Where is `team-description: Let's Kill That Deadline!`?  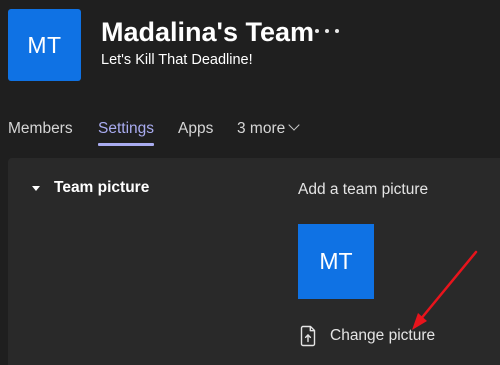 team-description: Let's Kill That Deadline! is located at coordinates (177, 60).